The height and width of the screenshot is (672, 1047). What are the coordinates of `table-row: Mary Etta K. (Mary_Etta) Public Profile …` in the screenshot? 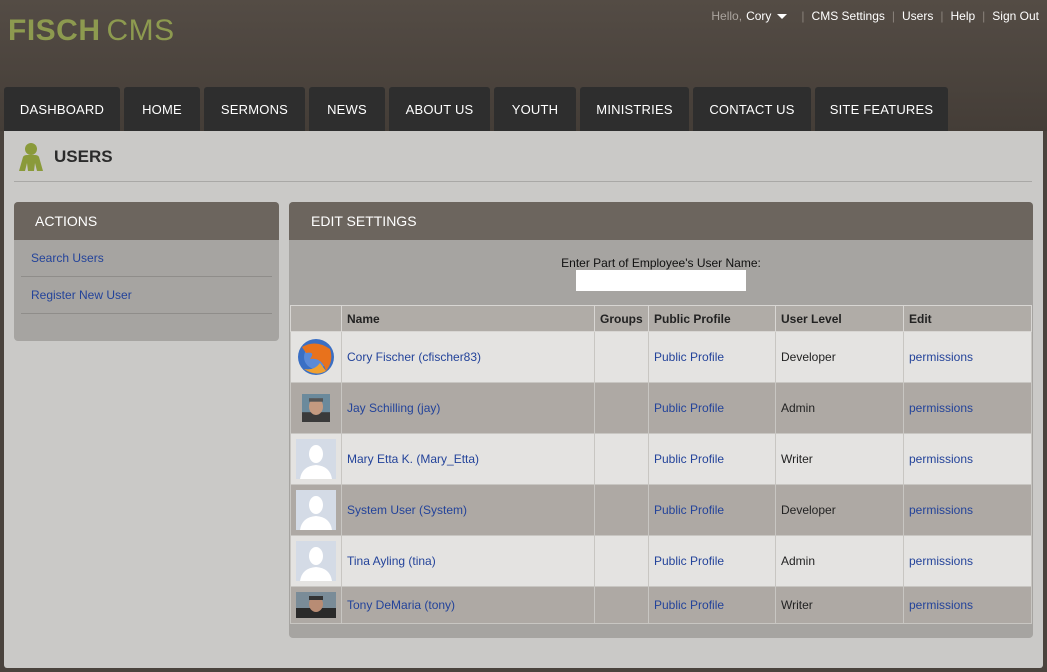 It's located at (661, 459).